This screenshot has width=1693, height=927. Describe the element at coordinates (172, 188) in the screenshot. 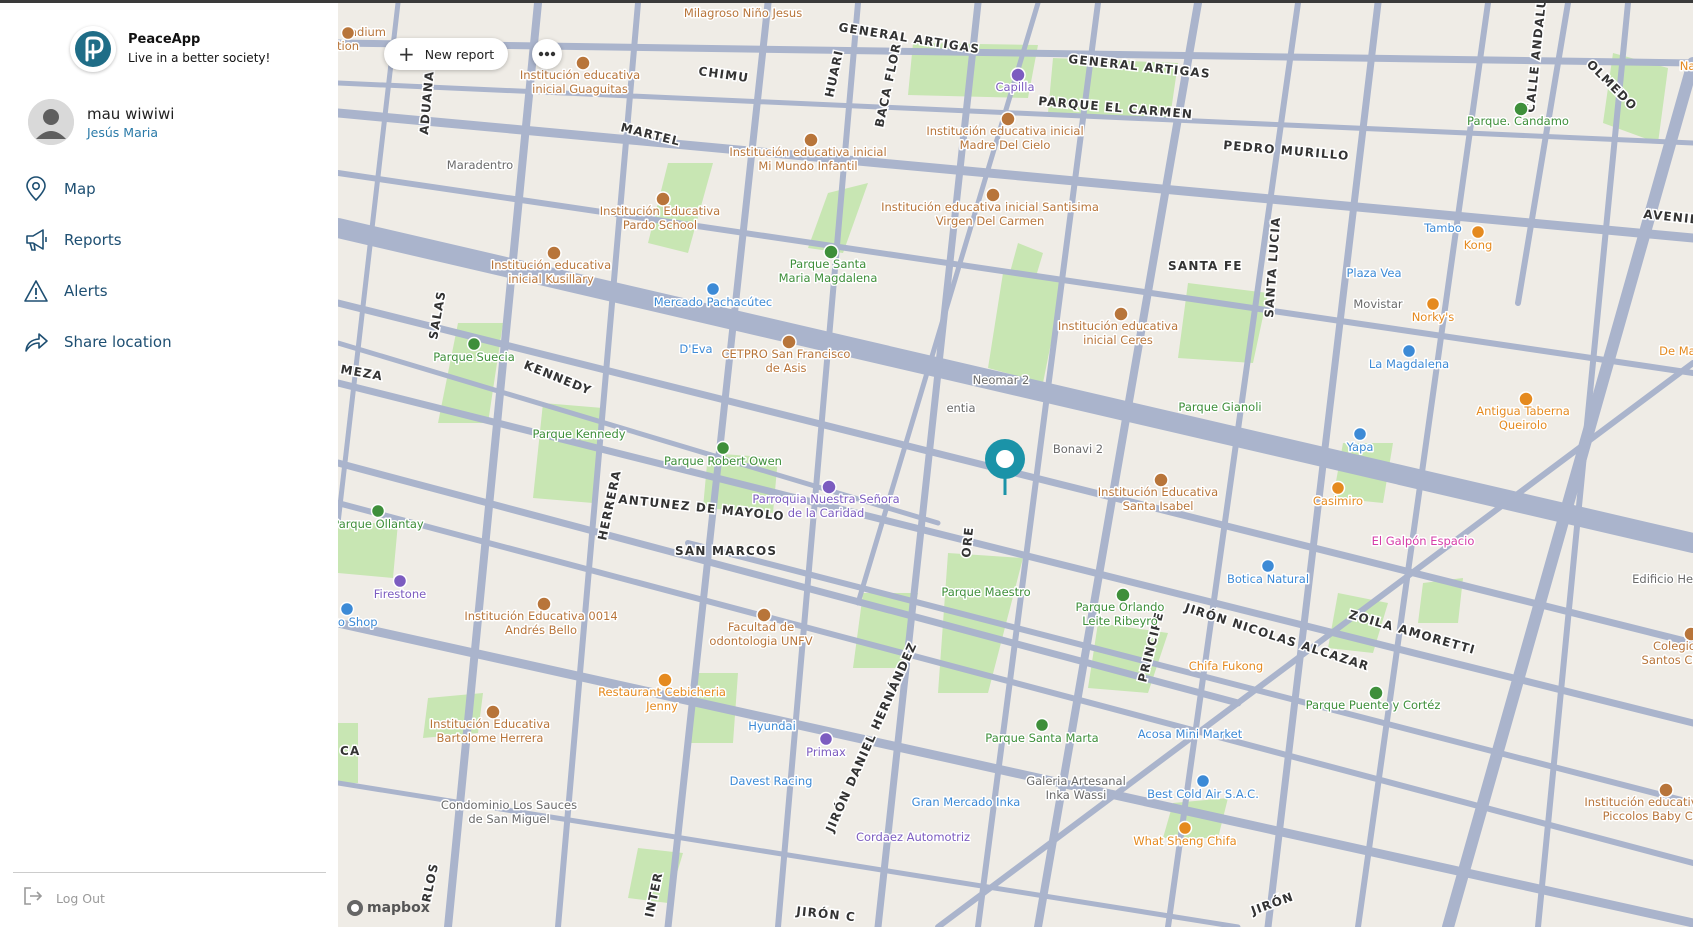

I see `nav-item-map: Map` at that location.